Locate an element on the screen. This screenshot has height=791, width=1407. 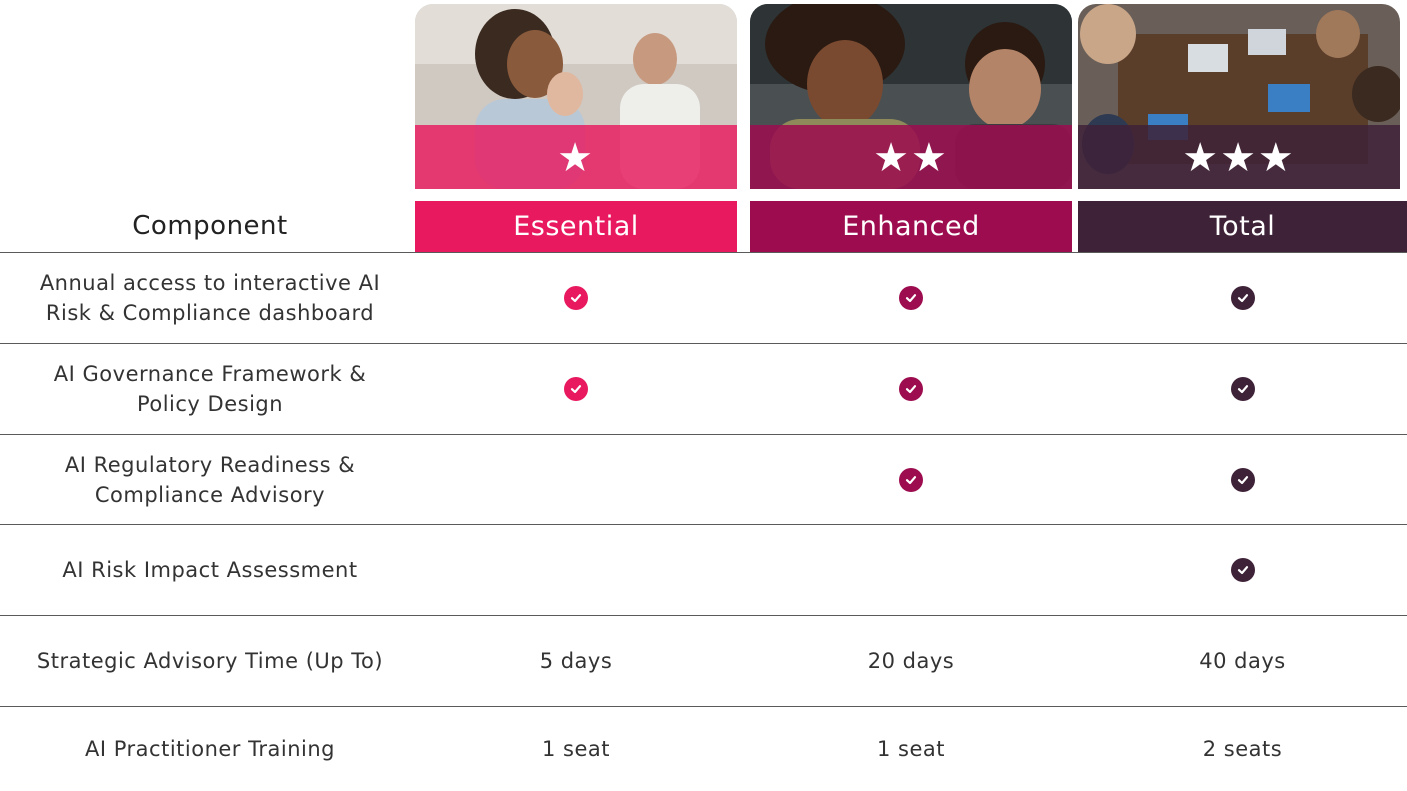
component-column-header: Component is located at coordinates (210, 226).